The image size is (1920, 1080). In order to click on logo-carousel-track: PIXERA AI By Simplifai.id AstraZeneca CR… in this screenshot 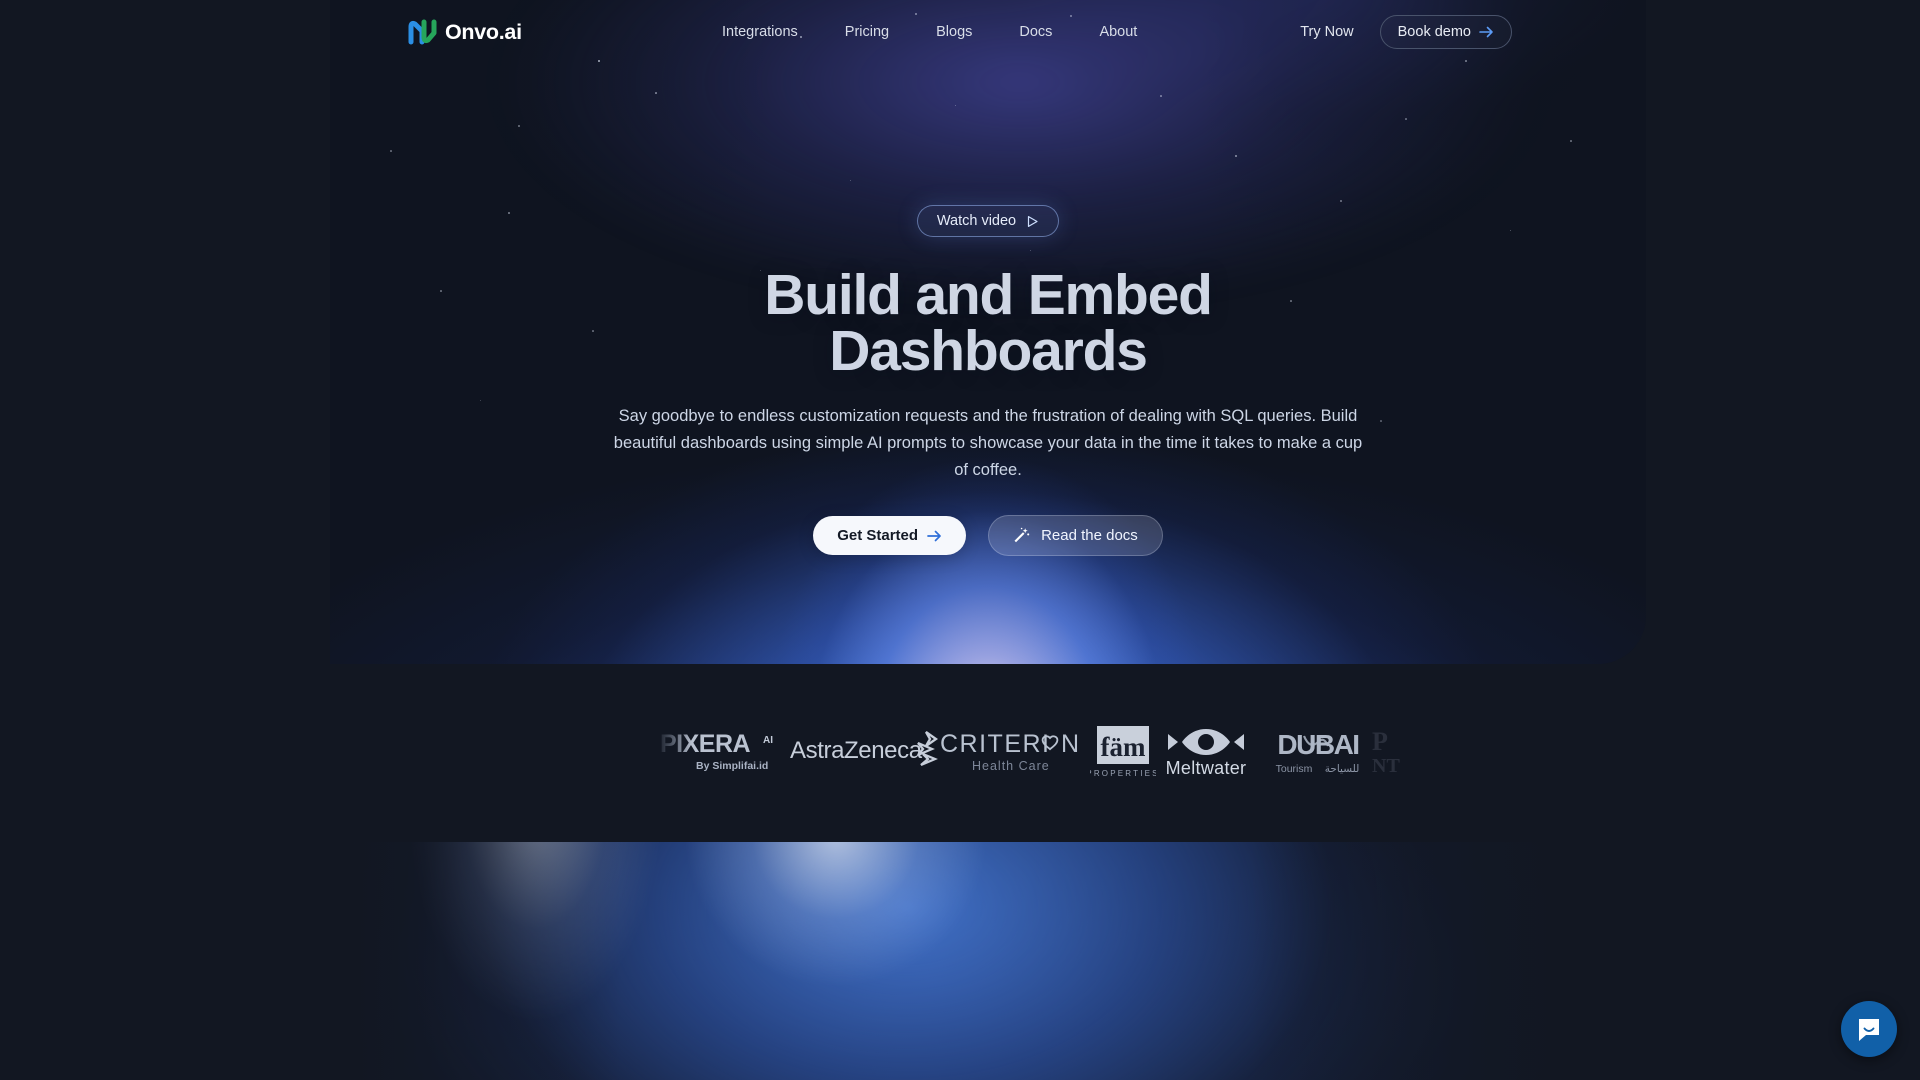, I will do `click(960, 752)`.